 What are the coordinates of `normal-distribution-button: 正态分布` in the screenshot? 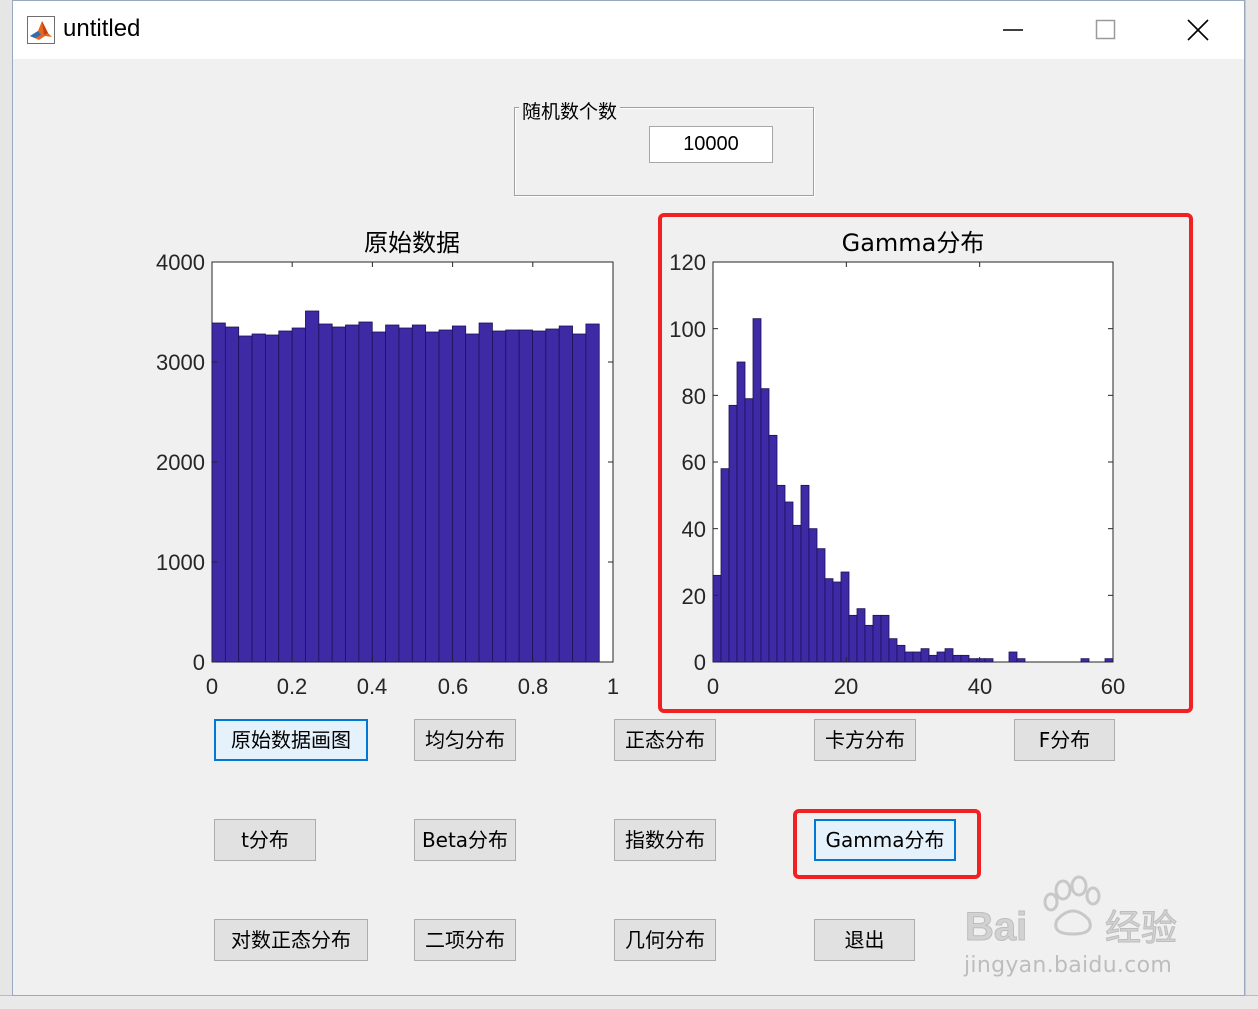 It's located at (665, 740).